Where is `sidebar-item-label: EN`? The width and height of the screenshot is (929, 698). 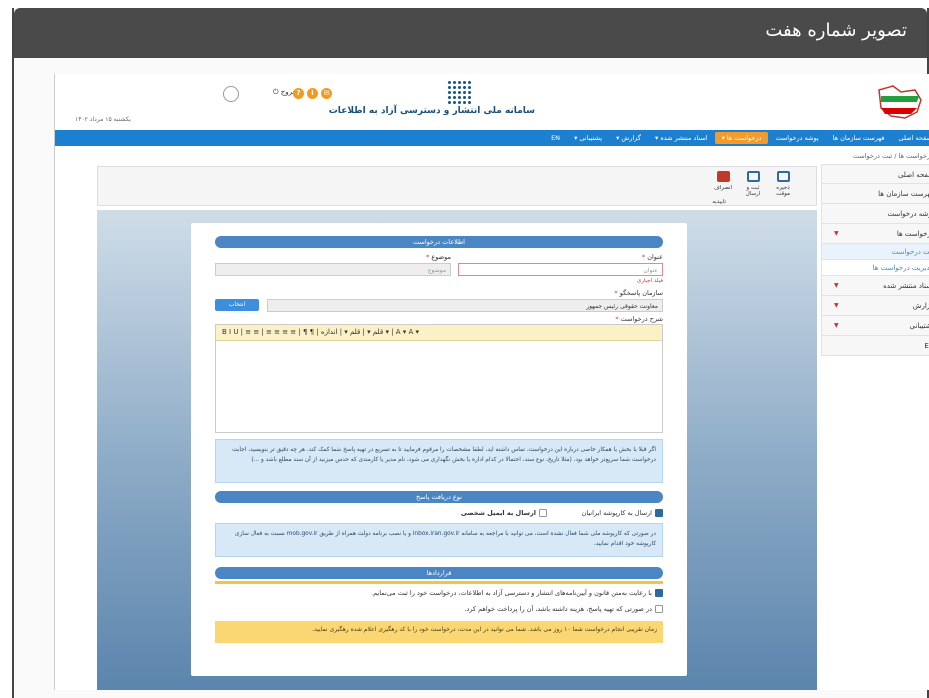 sidebar-item-label: EN is located at coordinates (926, 346).